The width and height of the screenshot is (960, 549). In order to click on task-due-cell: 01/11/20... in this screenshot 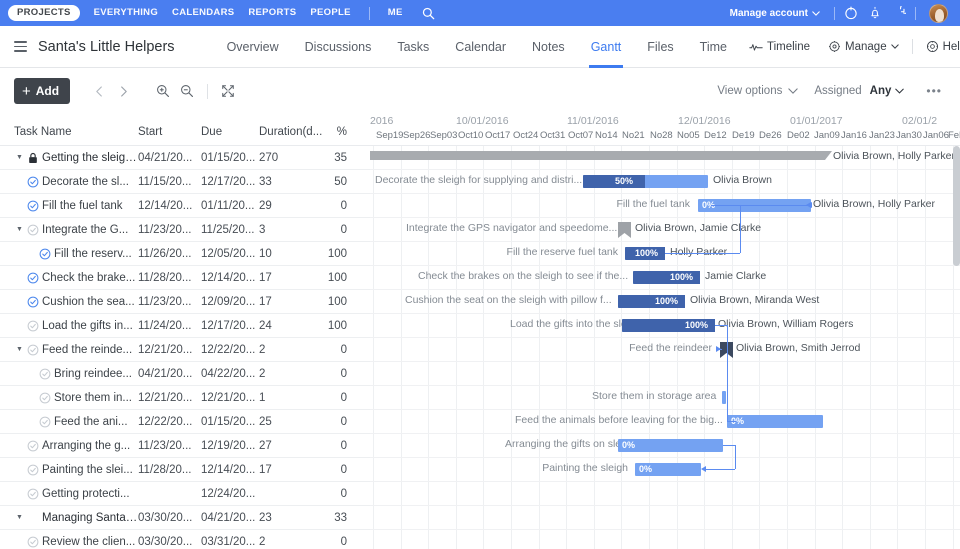, I will do `click(230, 206)`.